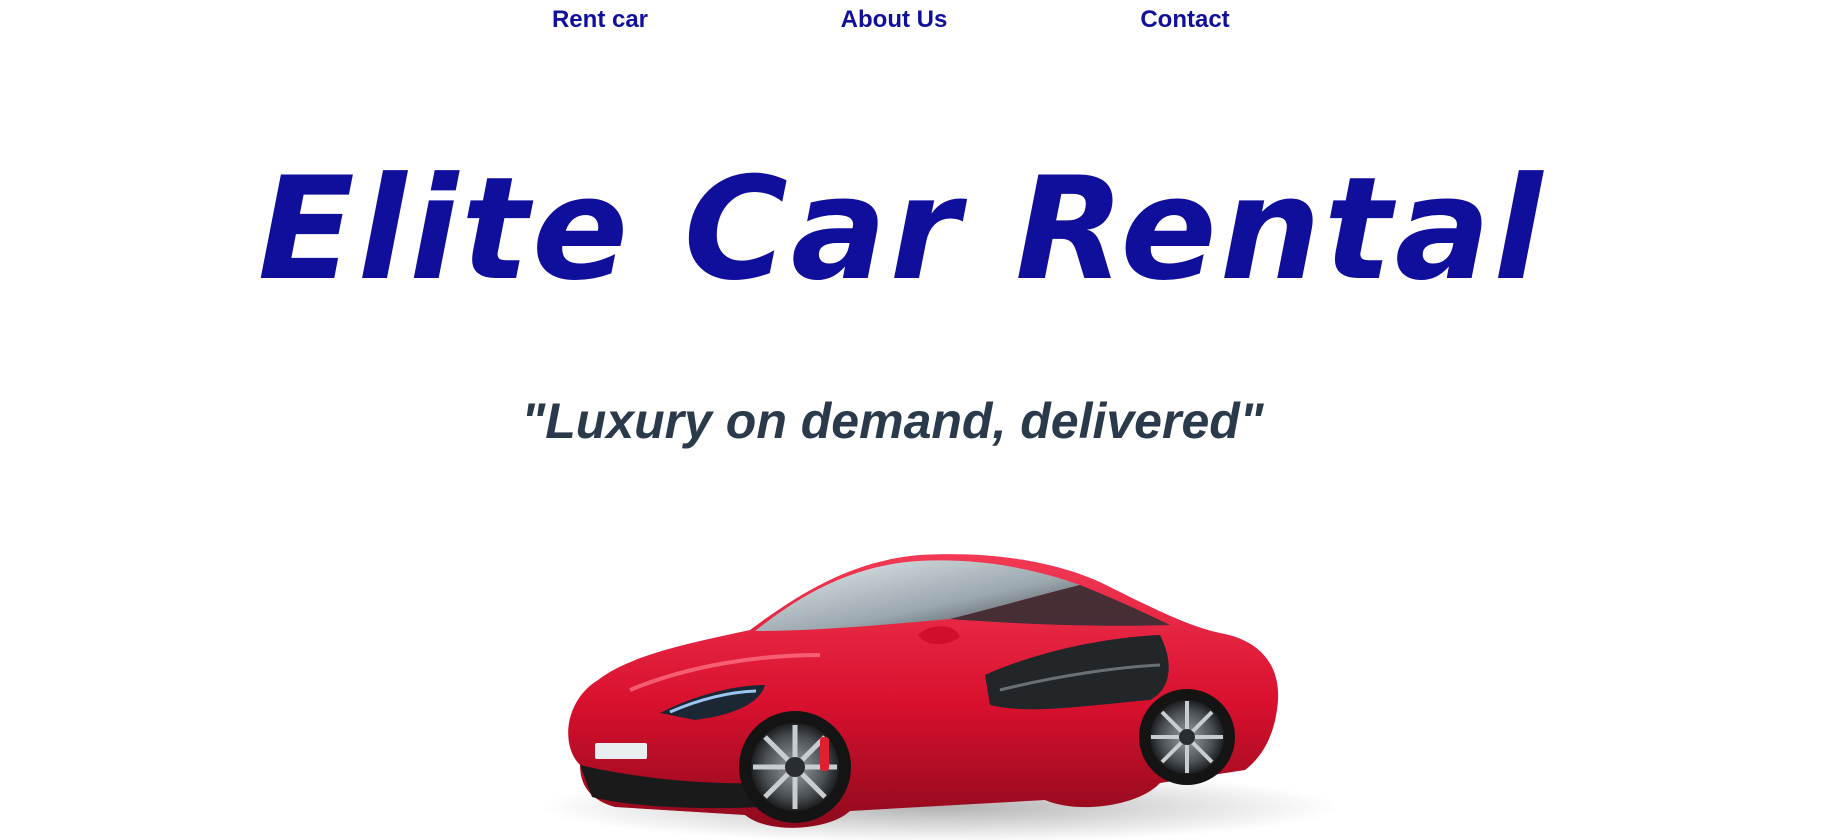 The height and width of the screenshot is (840, 1823). Describe the element at coordinates (600, 20) in the screenshot. I see `nav-link-rent-car: Rent car` at that location.